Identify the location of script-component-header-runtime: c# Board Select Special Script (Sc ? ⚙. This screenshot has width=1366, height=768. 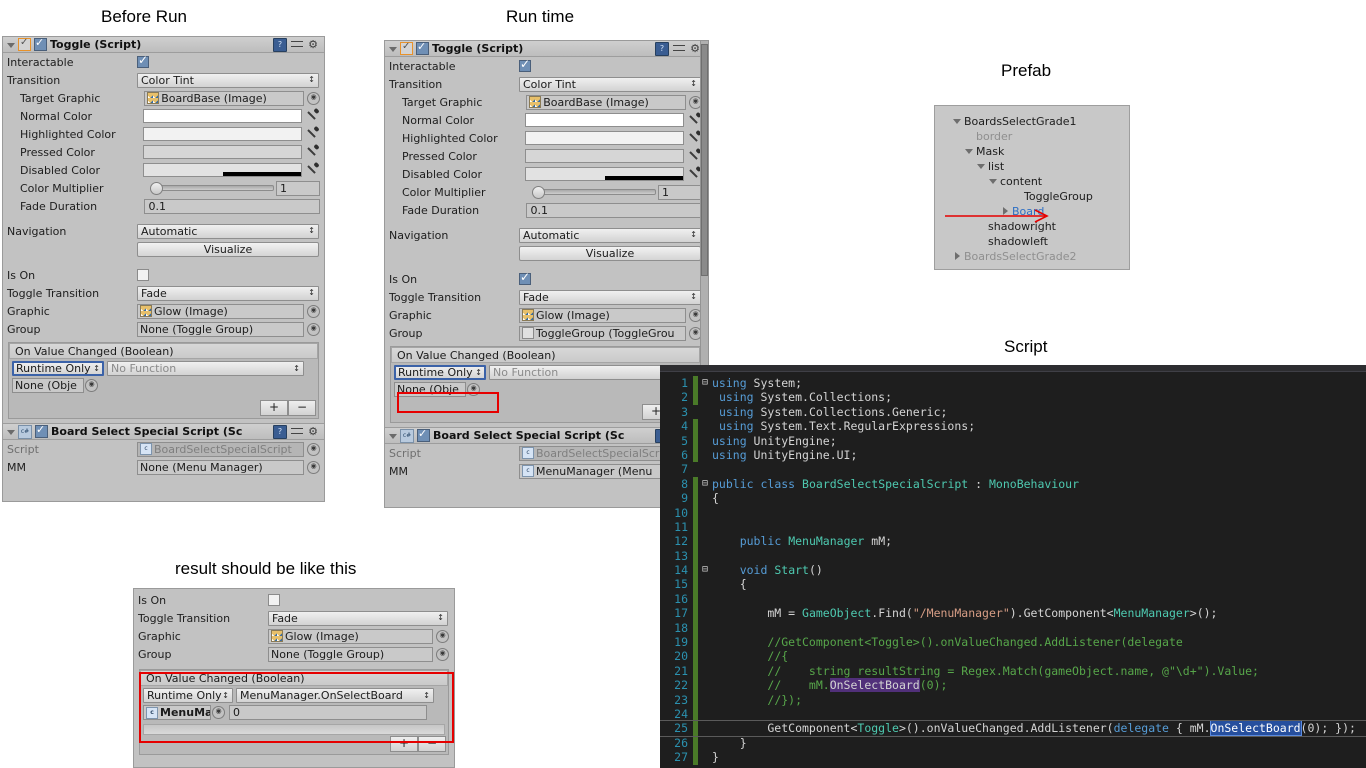
(545, 435).